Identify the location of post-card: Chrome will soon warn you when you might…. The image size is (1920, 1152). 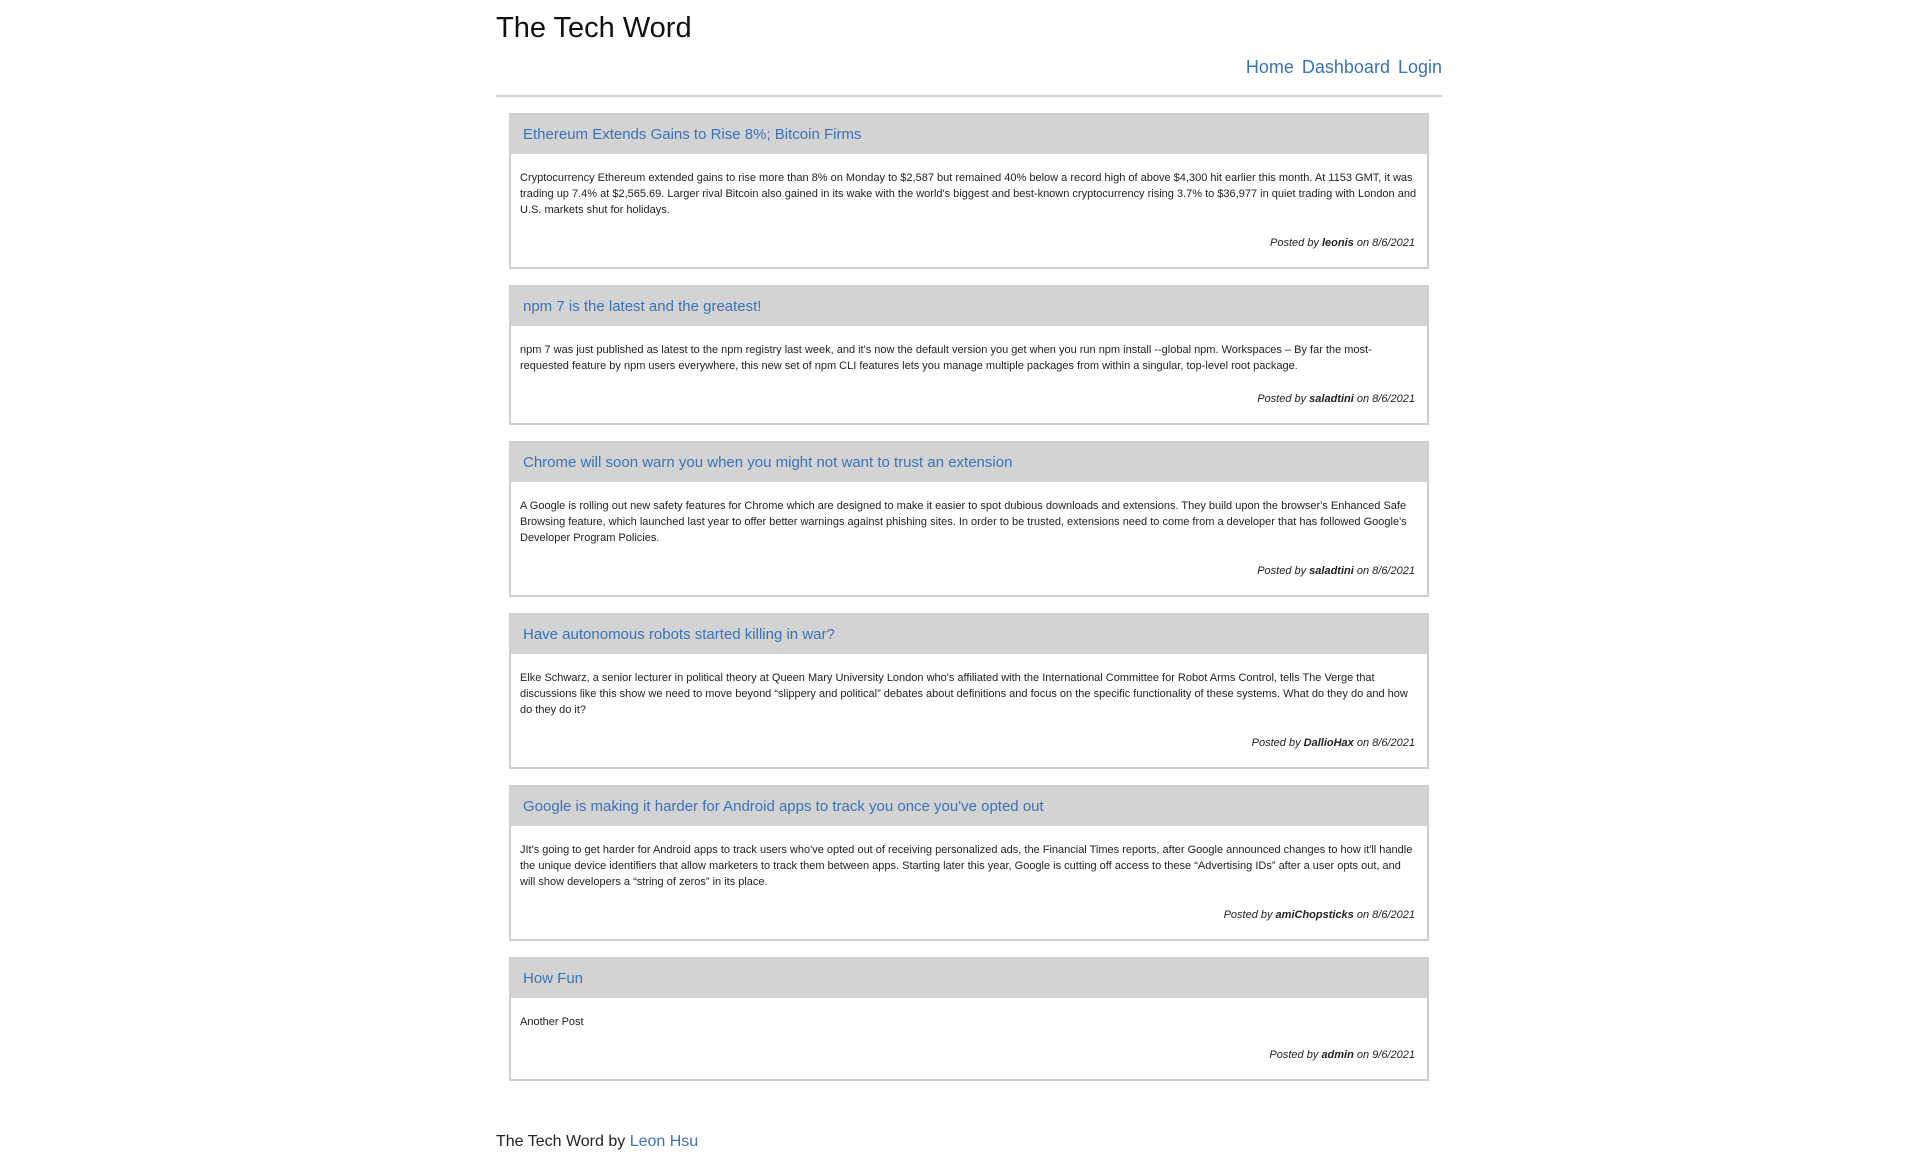
(969, 519).